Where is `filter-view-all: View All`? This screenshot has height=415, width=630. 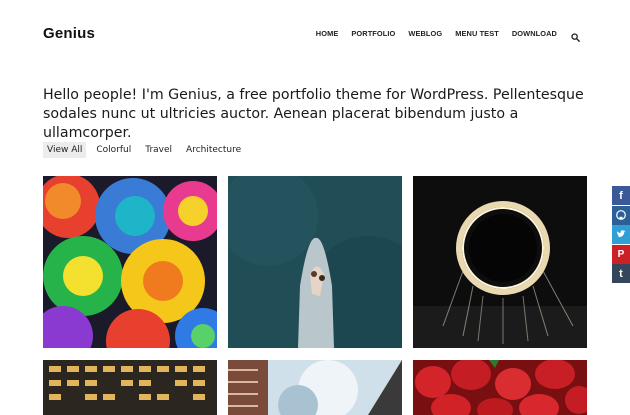 filter-view-all: View All is located at coordinates (65, 150).